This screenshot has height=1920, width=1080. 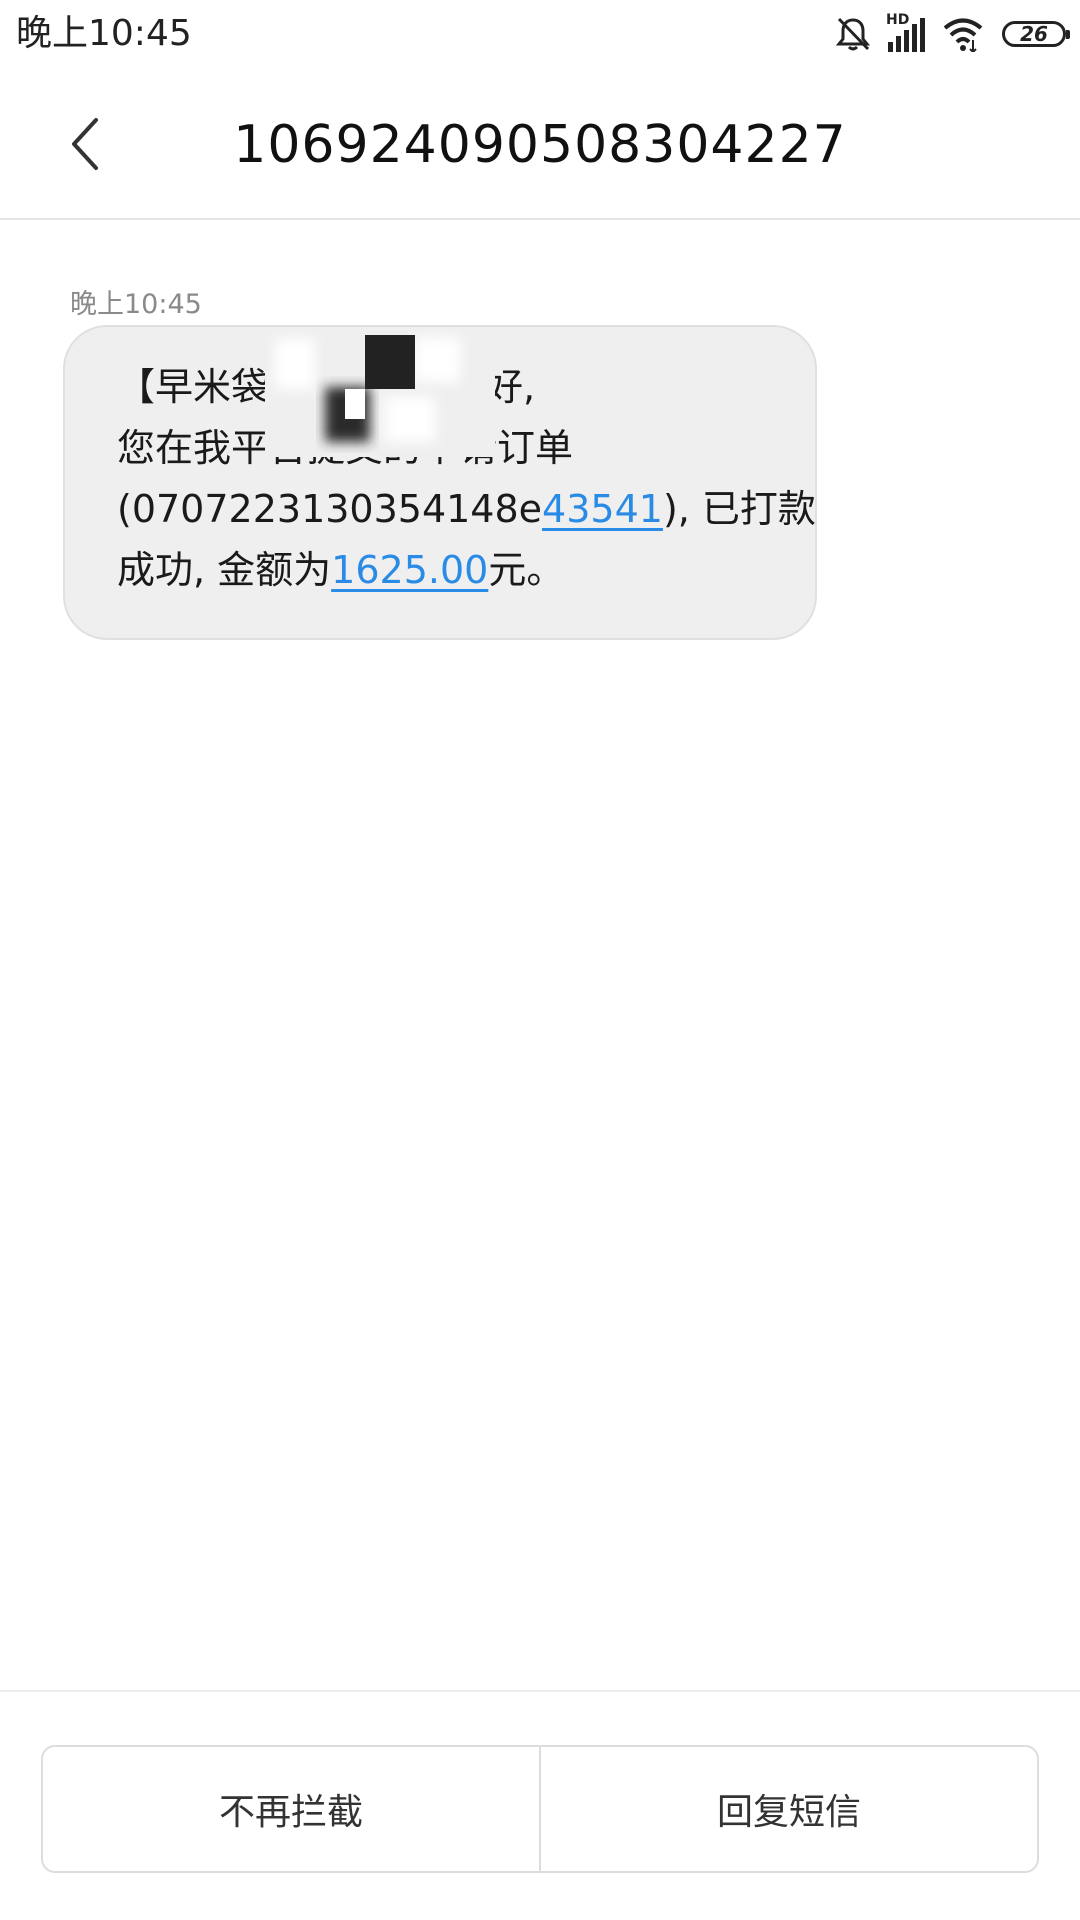 I want to click on order-number-prefix: (0707223130354148e, so click(x=330, y=509).